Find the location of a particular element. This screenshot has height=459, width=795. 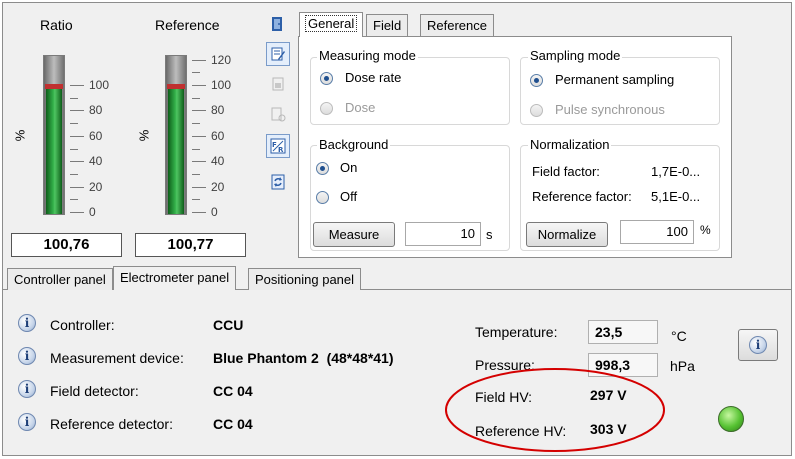

temperature-unit: °C is located at coordinates (679, 336).